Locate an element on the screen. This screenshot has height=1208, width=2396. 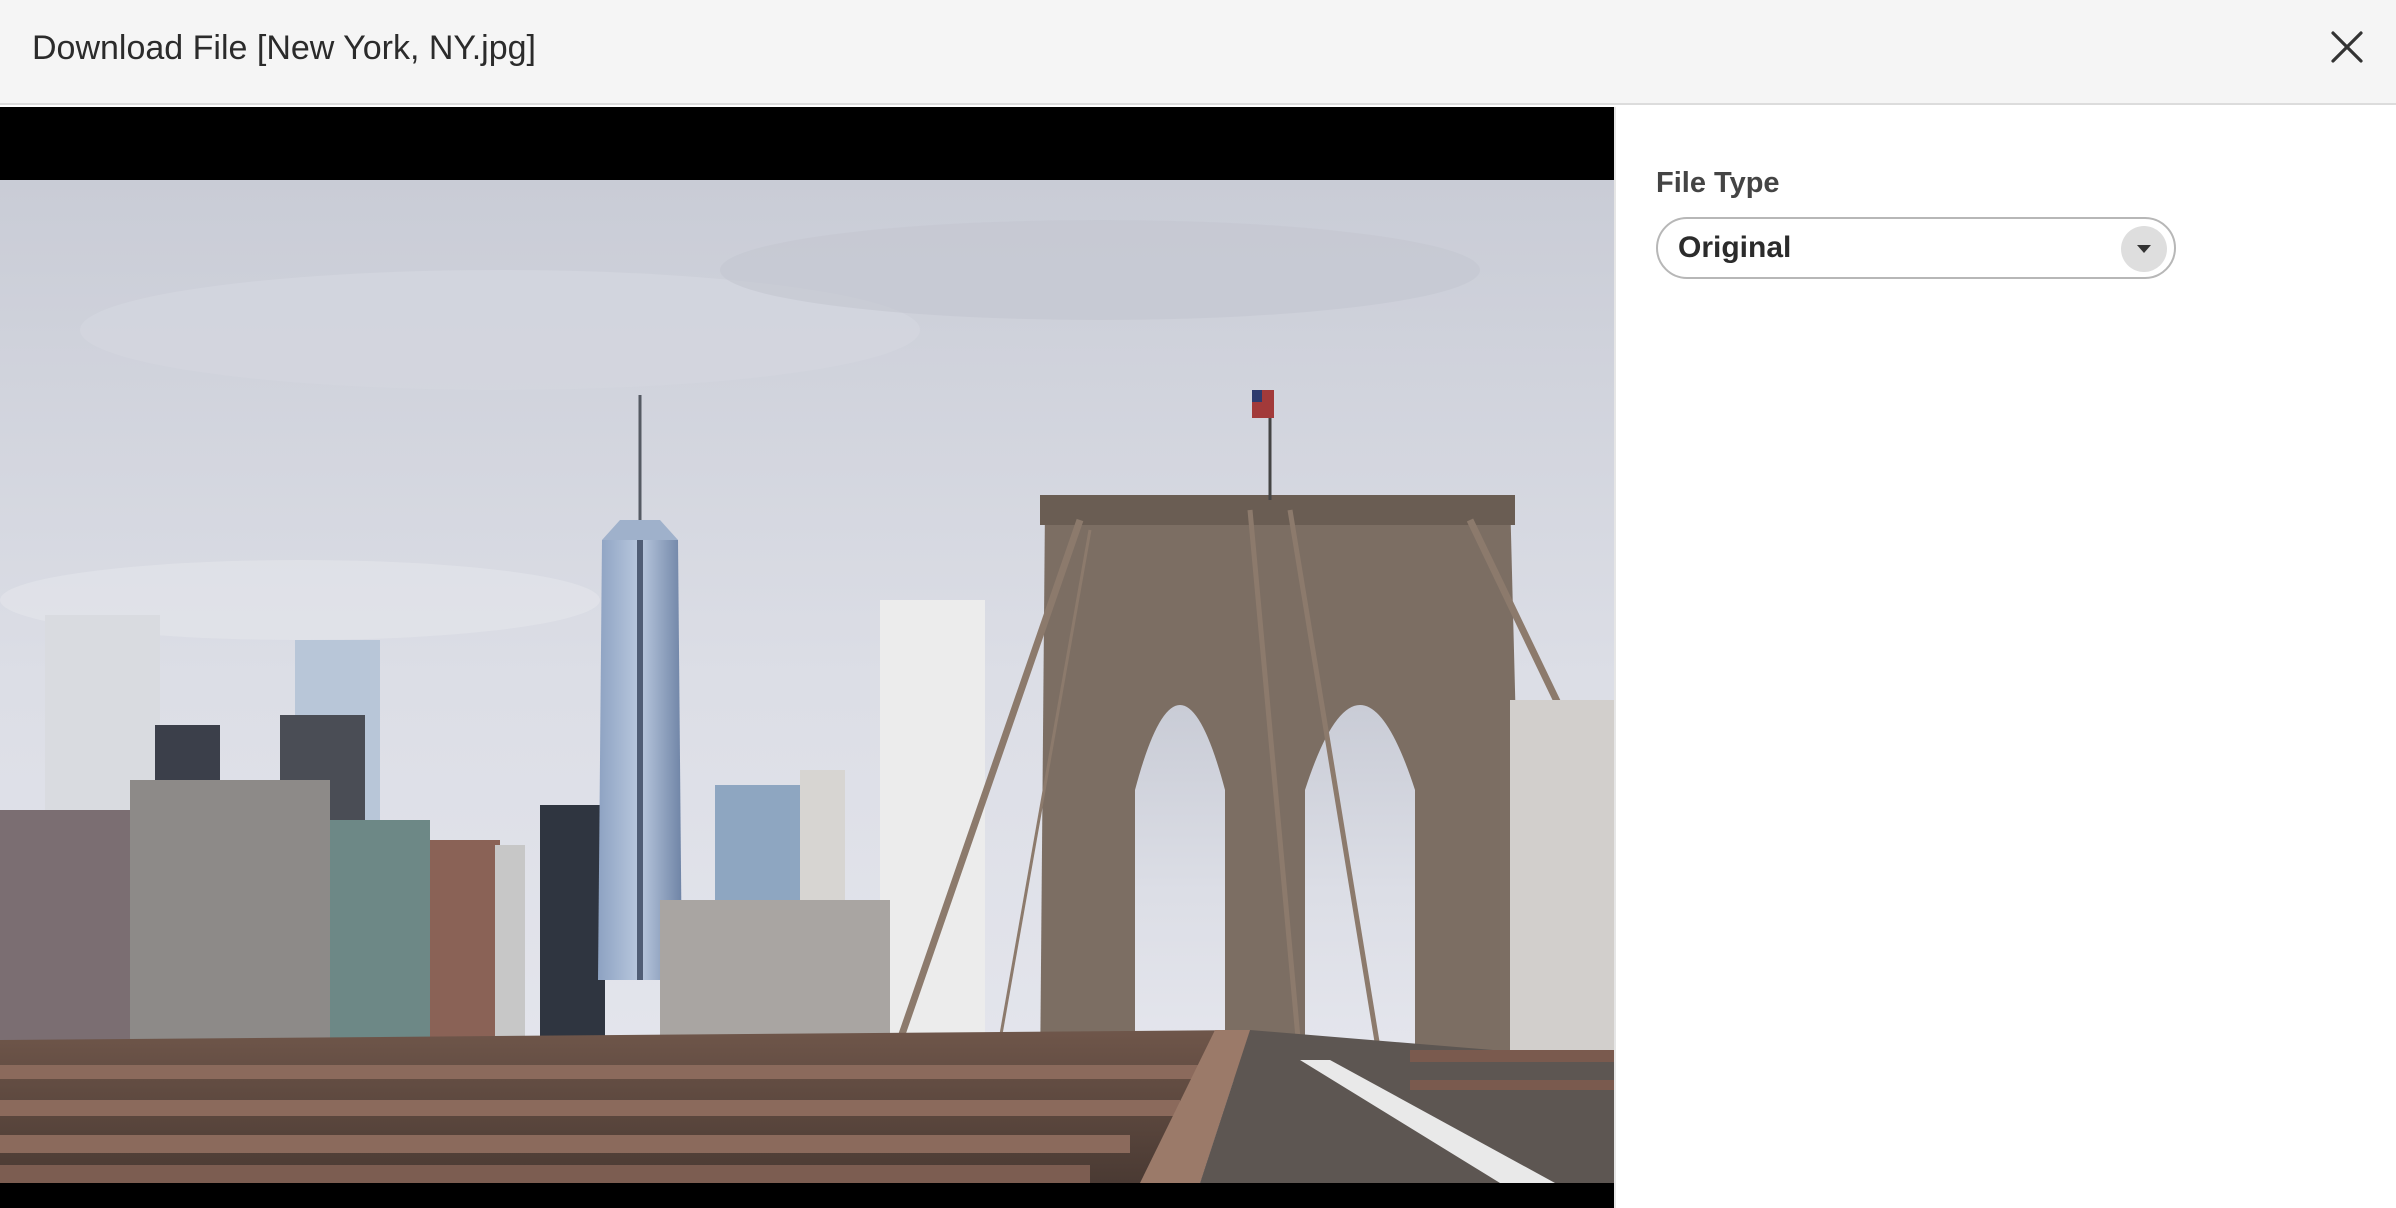
dialog-title: Download File [New York, NY.jpg] is located at coordinates (284, 48).